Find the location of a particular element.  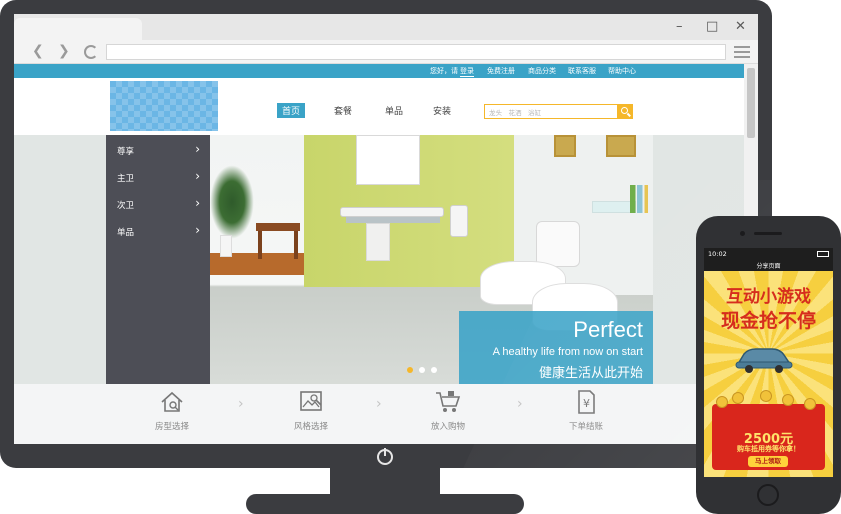

purchase-steps: 房型选择 › 风格选择 › 放入购物 › ¥ 下单结账 is located at coordinates (379, 414).